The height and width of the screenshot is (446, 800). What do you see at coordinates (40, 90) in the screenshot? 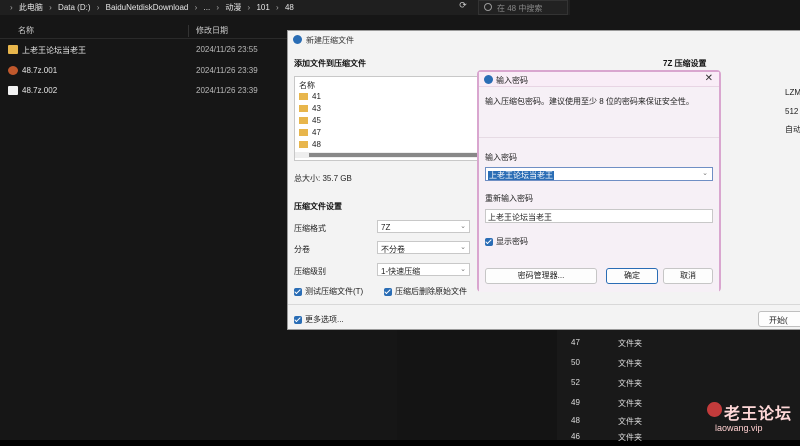
I see `file-name: 48.7z.002` at bounding box center [40, 90].